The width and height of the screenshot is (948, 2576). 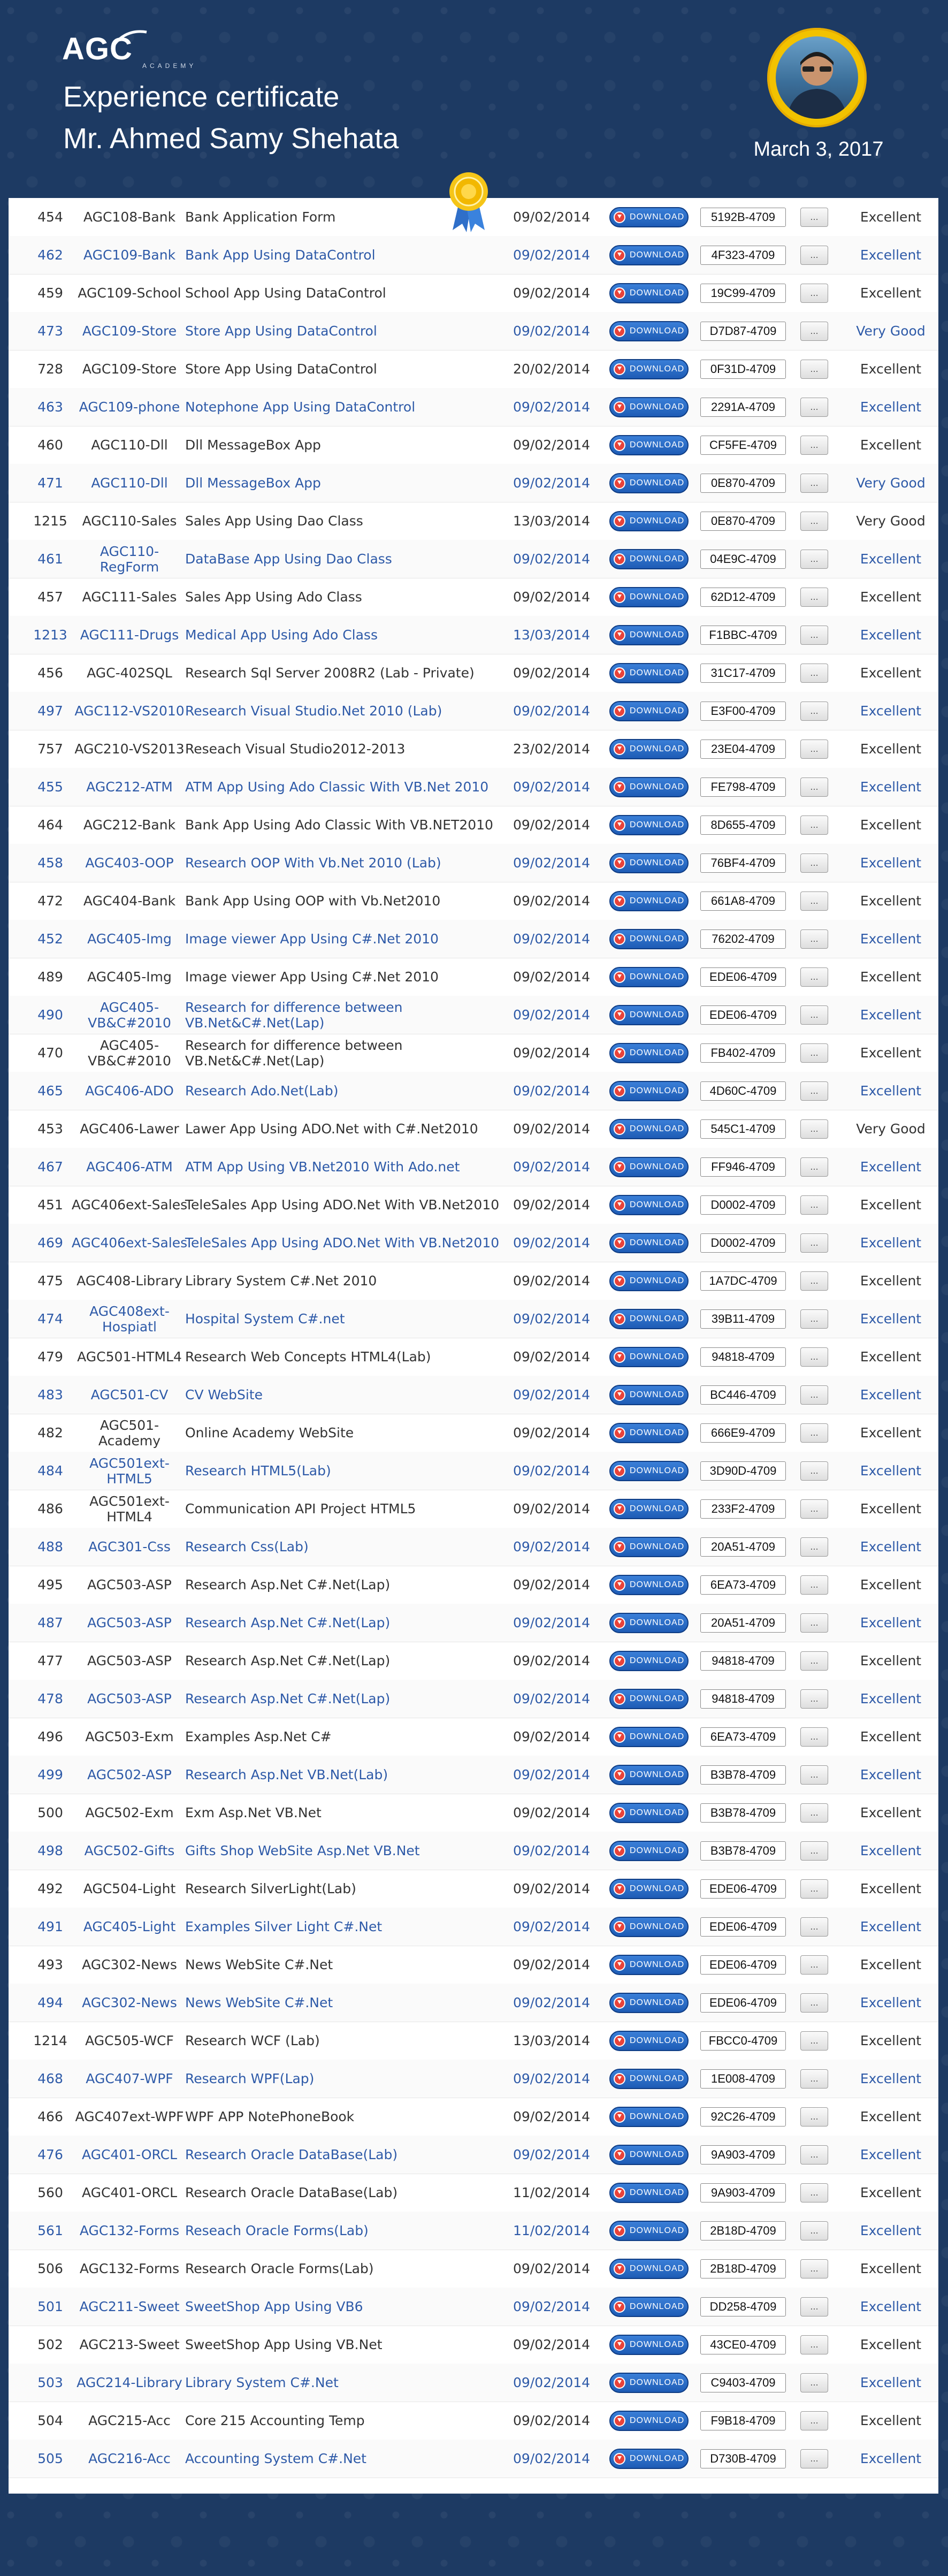 I want to click on serial-field: 76202-4709, so click(x=743, y=939).